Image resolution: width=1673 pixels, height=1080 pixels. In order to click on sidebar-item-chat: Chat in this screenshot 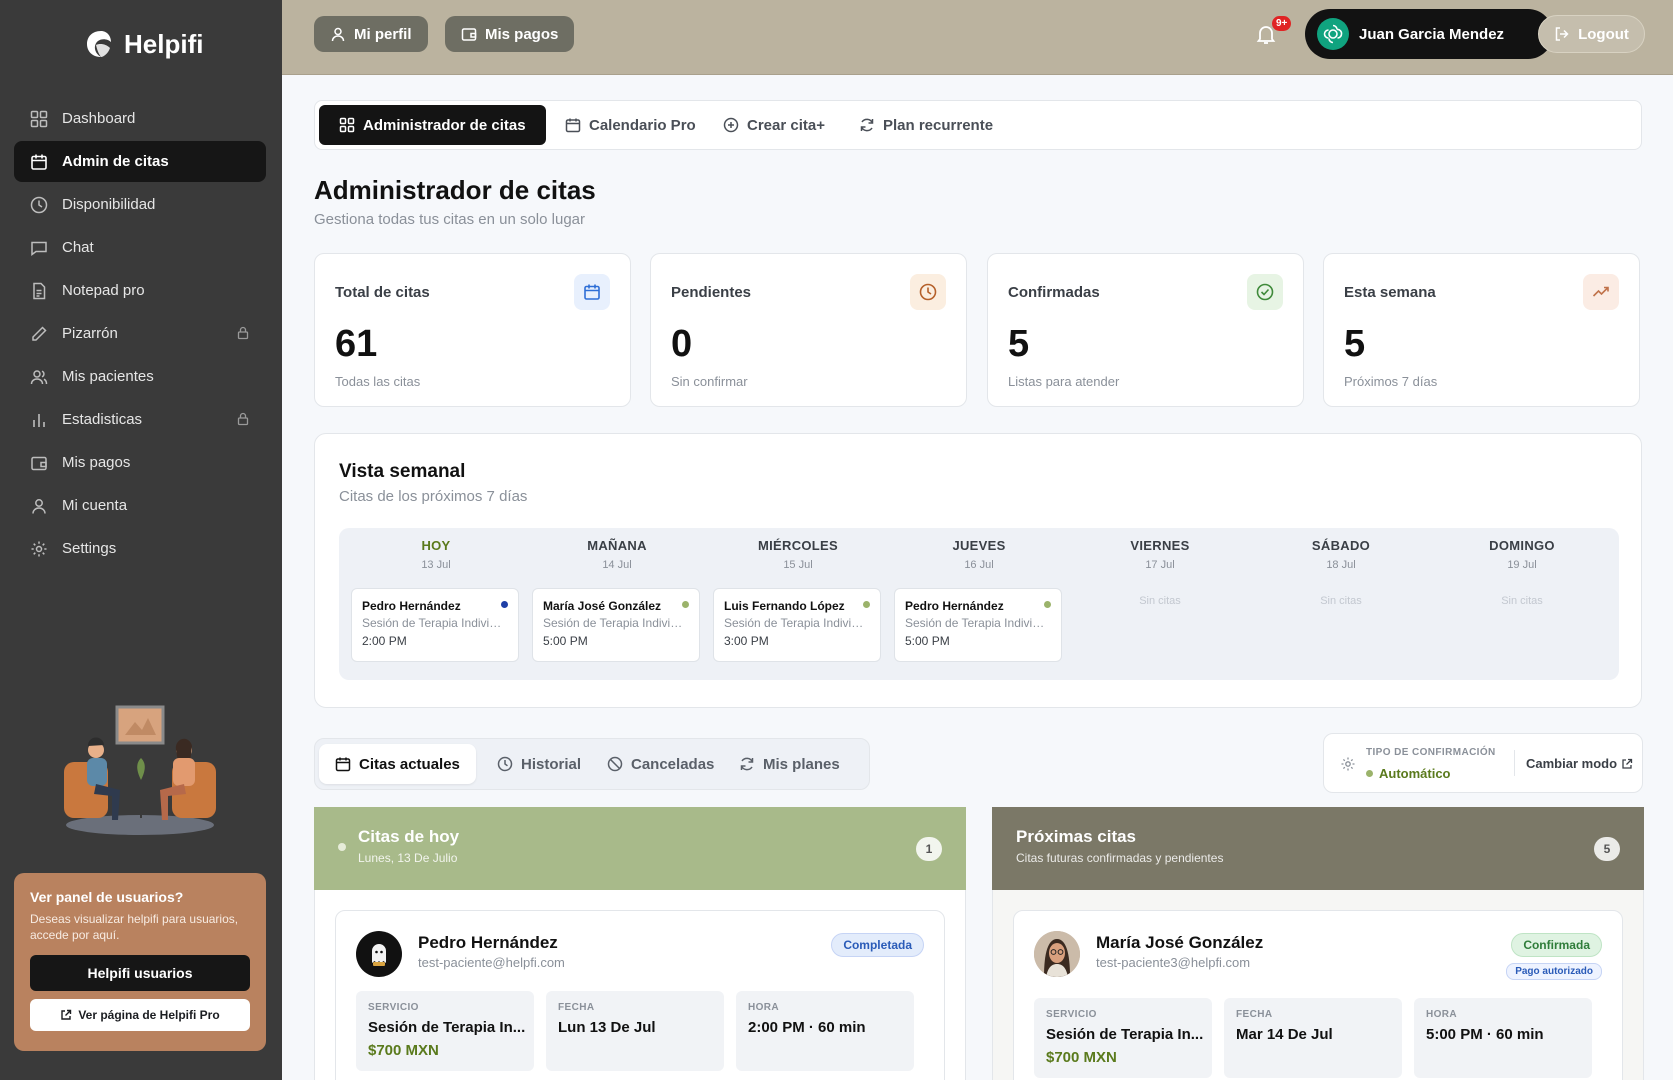, I will do `click(140, 247)`.